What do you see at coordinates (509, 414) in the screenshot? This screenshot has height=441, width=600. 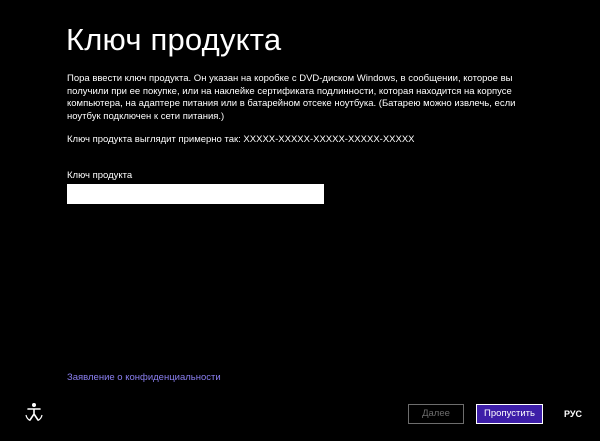 I see `skip-button: Пропустить` at bounding box center [509, 414].